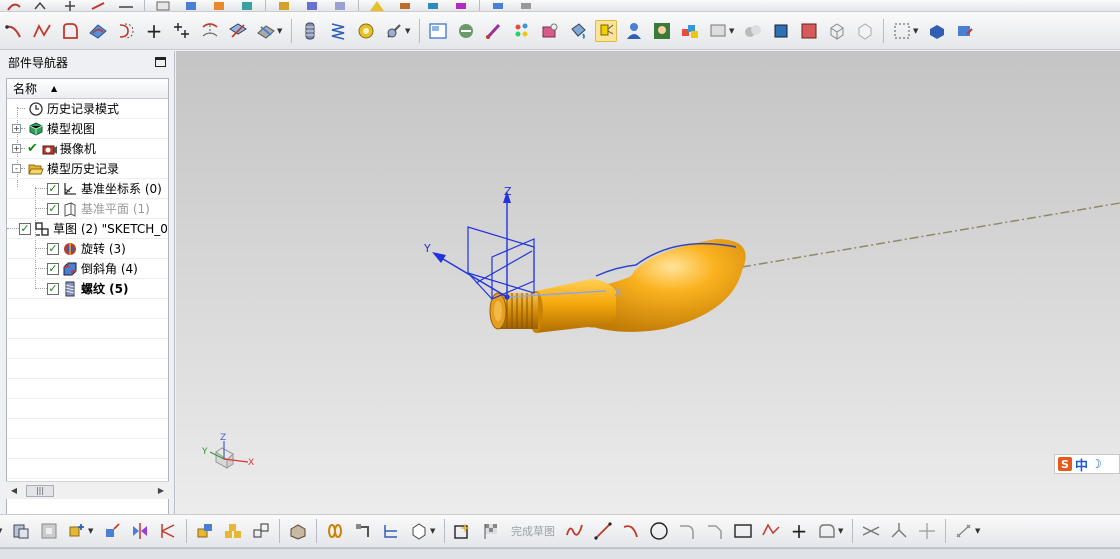  Describe the element at coordinates (526, 6) in the screenshot. I see `layer-icon` at that location.